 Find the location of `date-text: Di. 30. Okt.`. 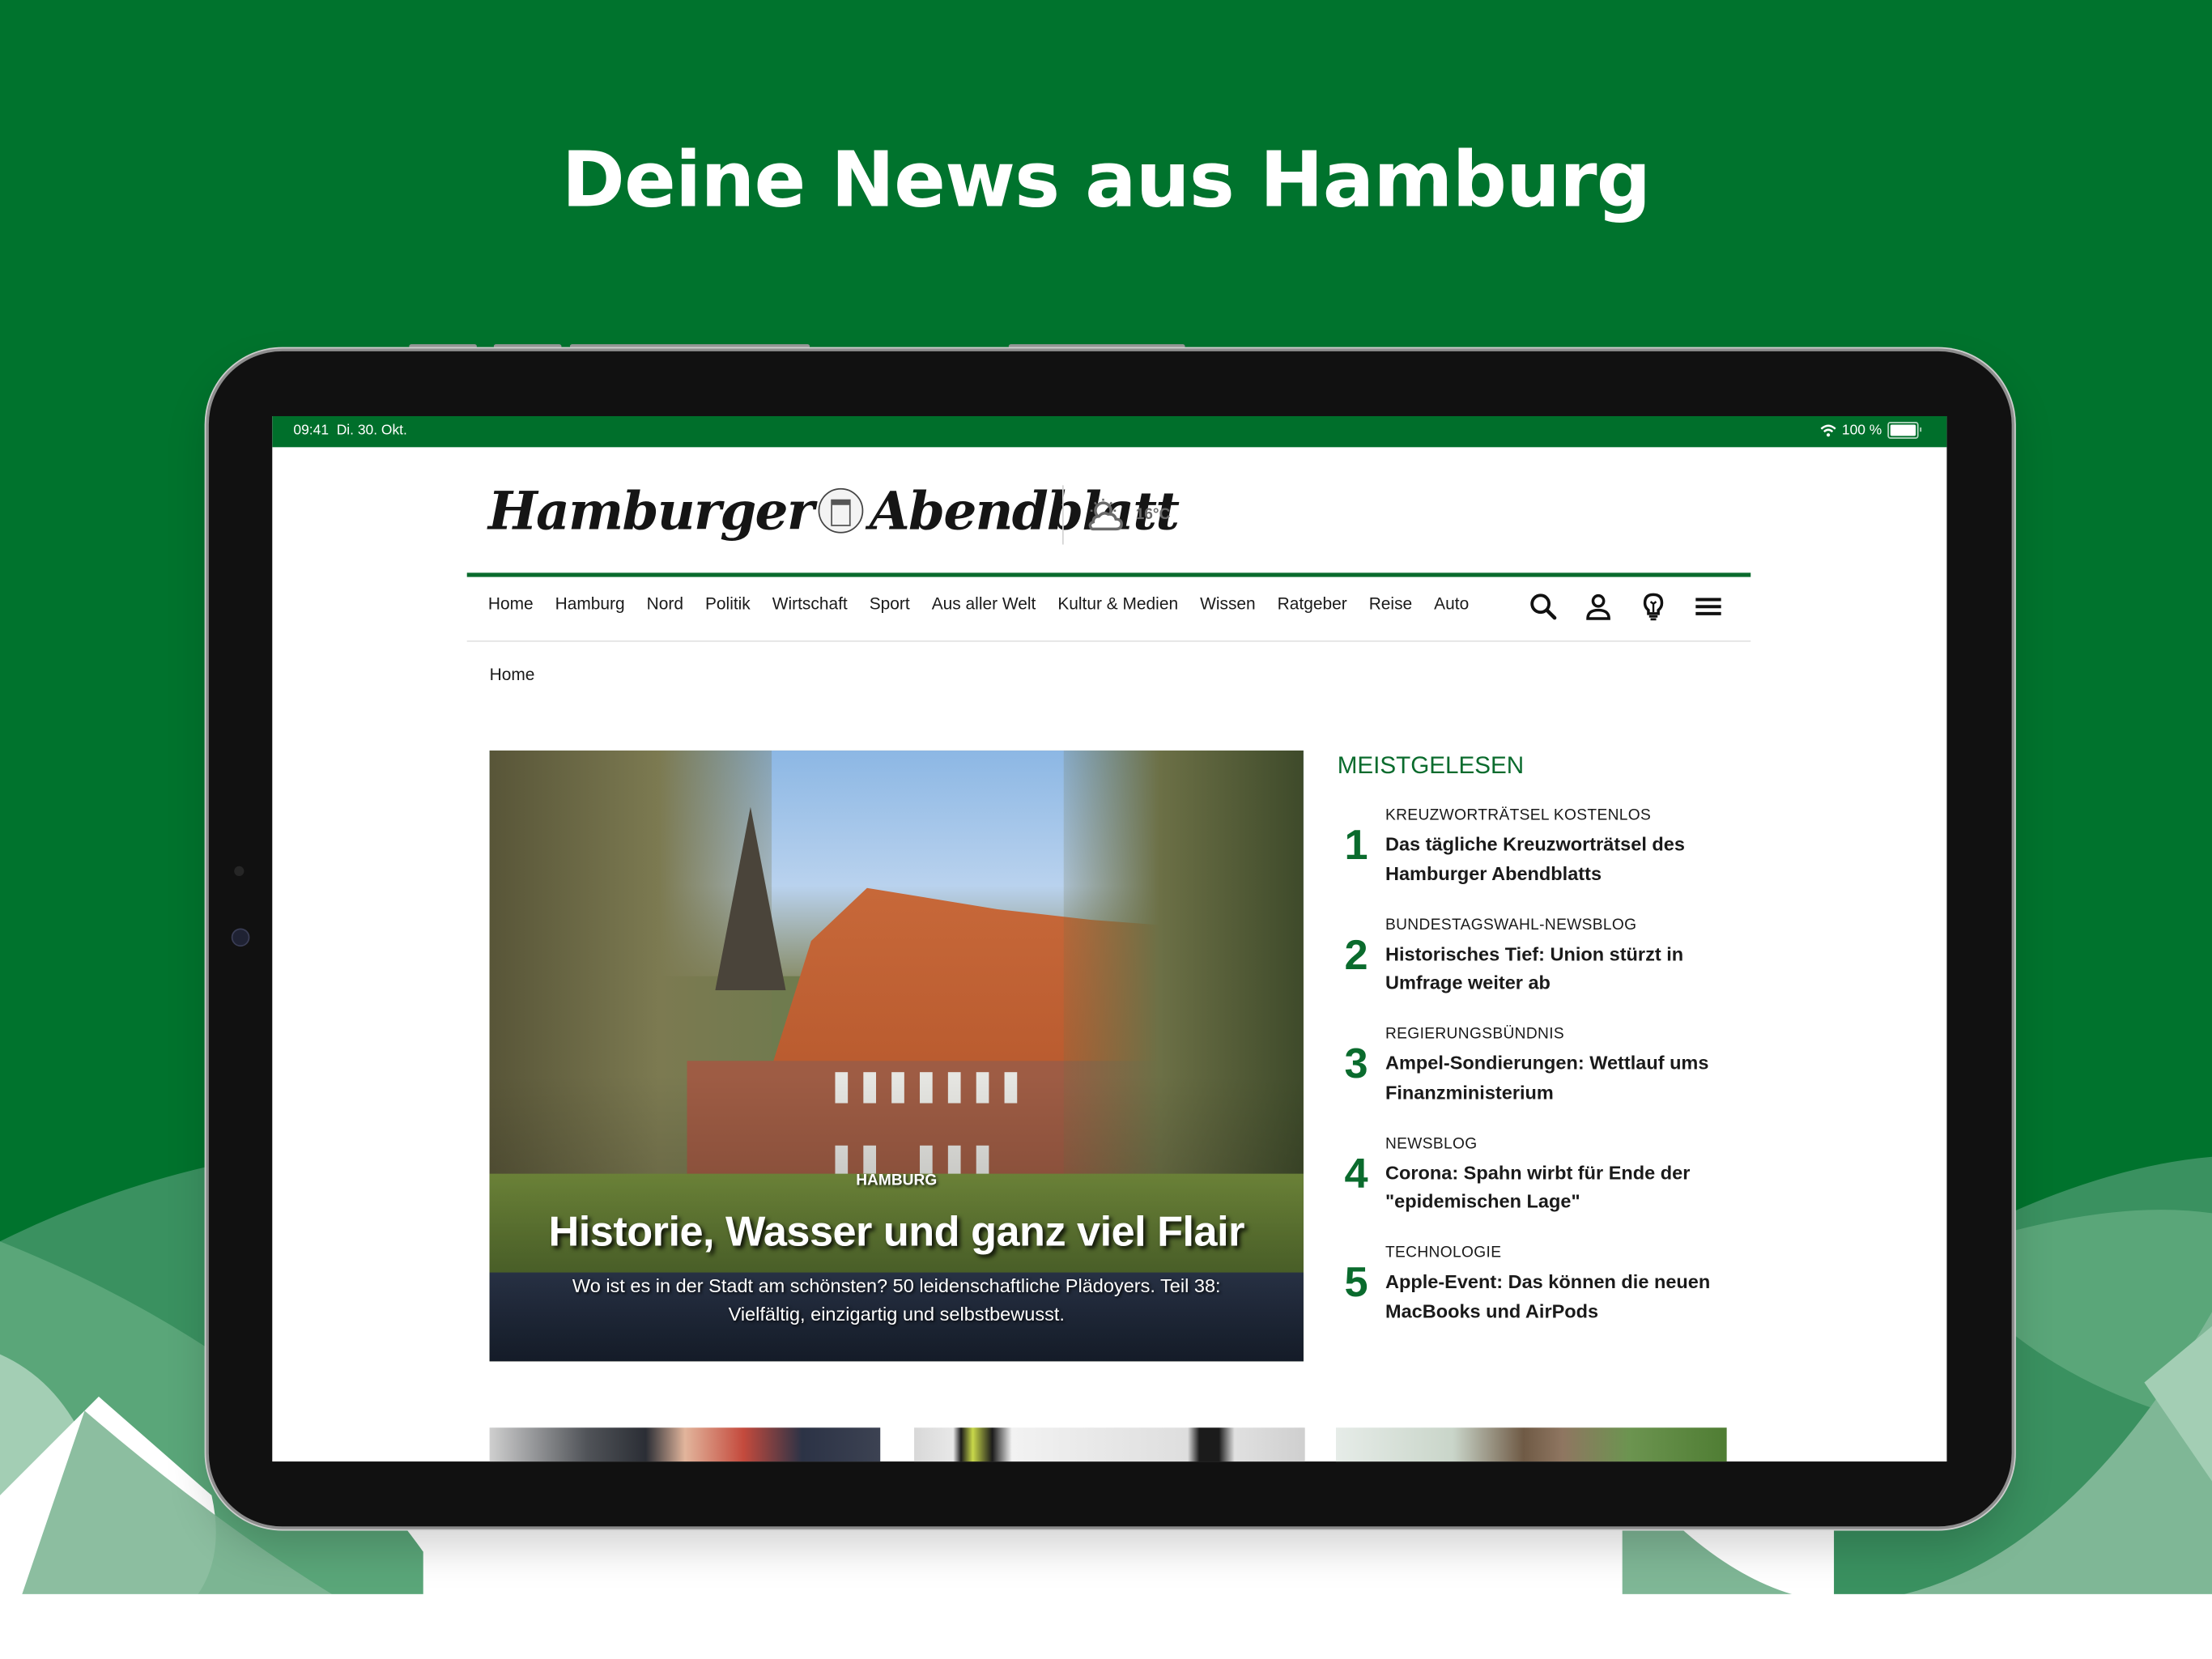

date-text: Di. 30. Okt. is located at coordinates (372, 431).